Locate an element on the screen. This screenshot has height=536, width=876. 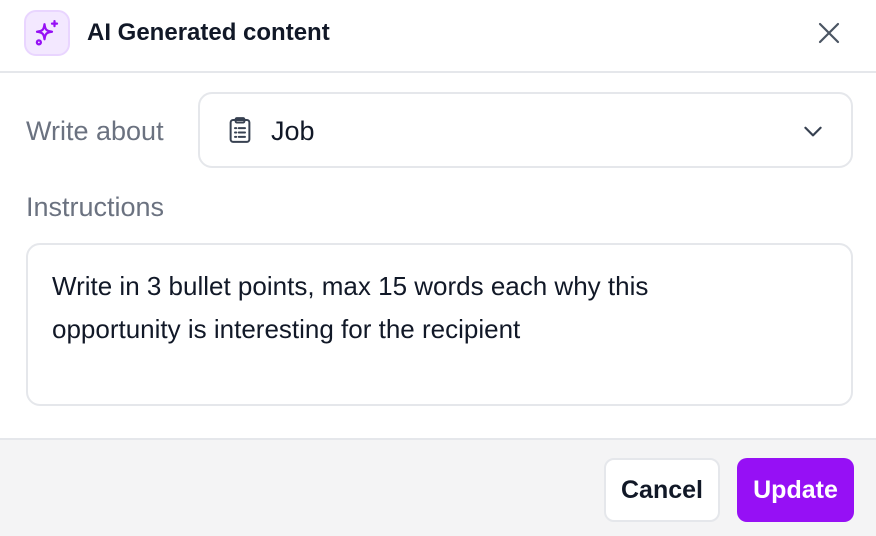
write-about-label: Write about is located at coordinates (95, 131).